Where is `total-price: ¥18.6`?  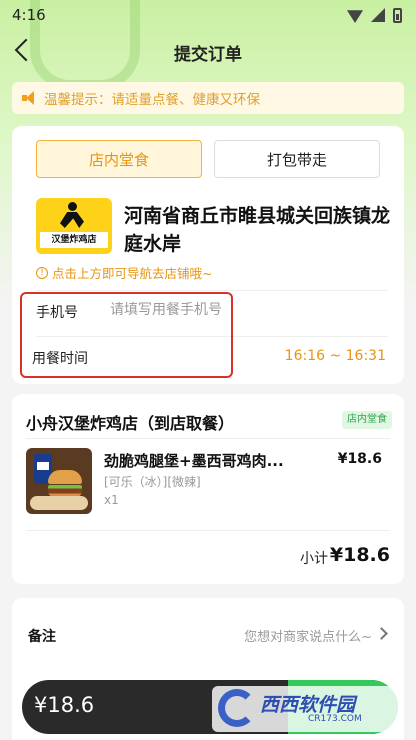
total-price: ¥18.6 is located at coordinates (64, 705).